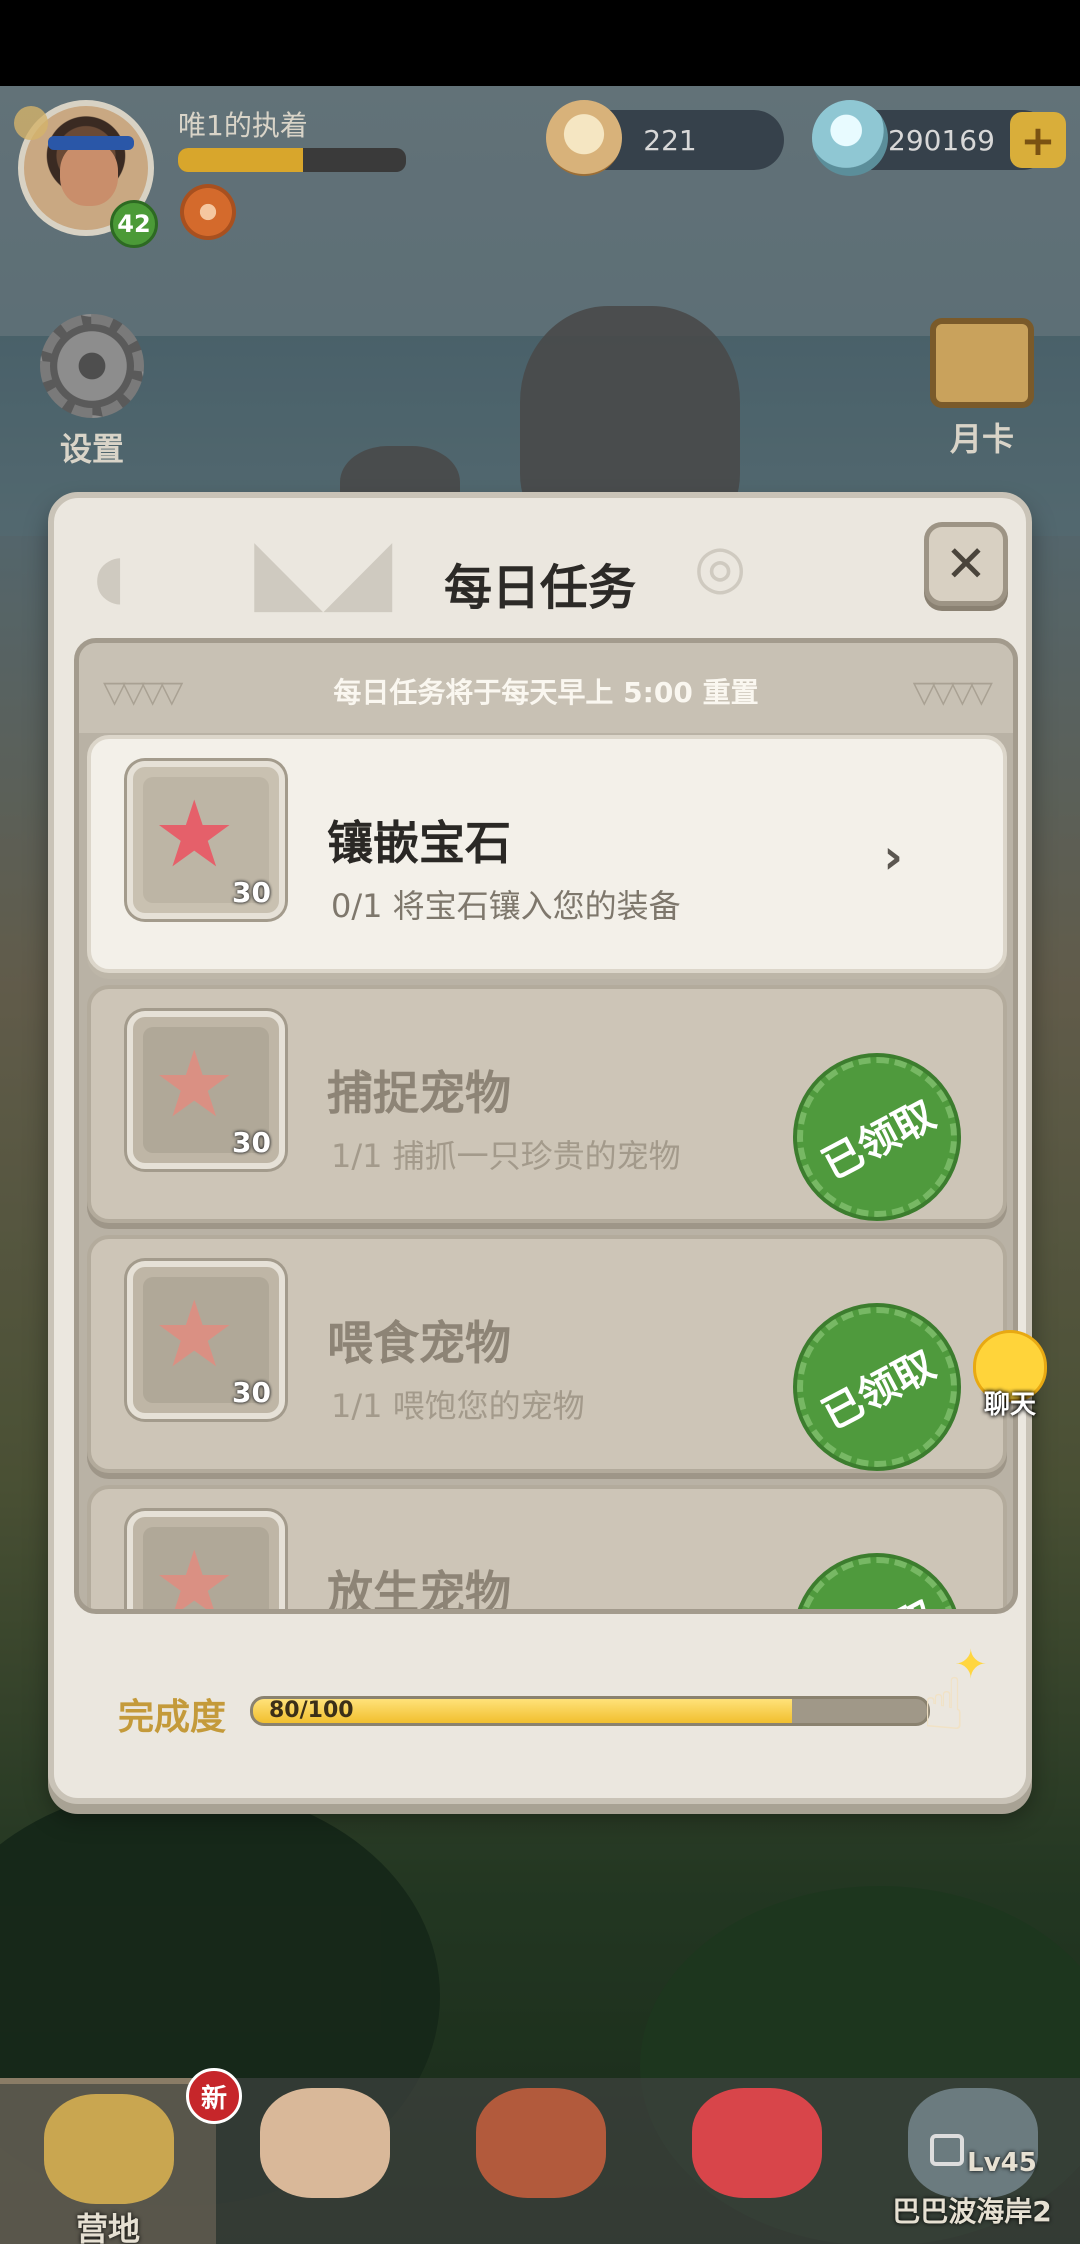 This screenshot has height=2244, width=1080. I want to click on reset-note: 每日任务将于每天早上 5:00 重置, so click(546, 692).